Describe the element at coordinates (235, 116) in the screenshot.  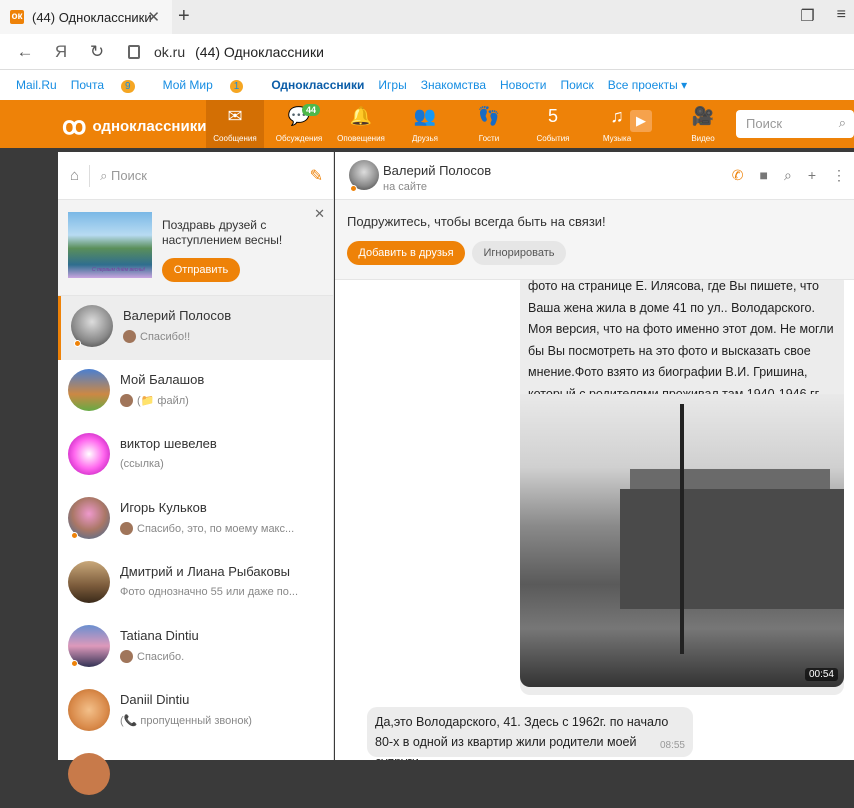
I see `envelope-icon: ✉` at that location.